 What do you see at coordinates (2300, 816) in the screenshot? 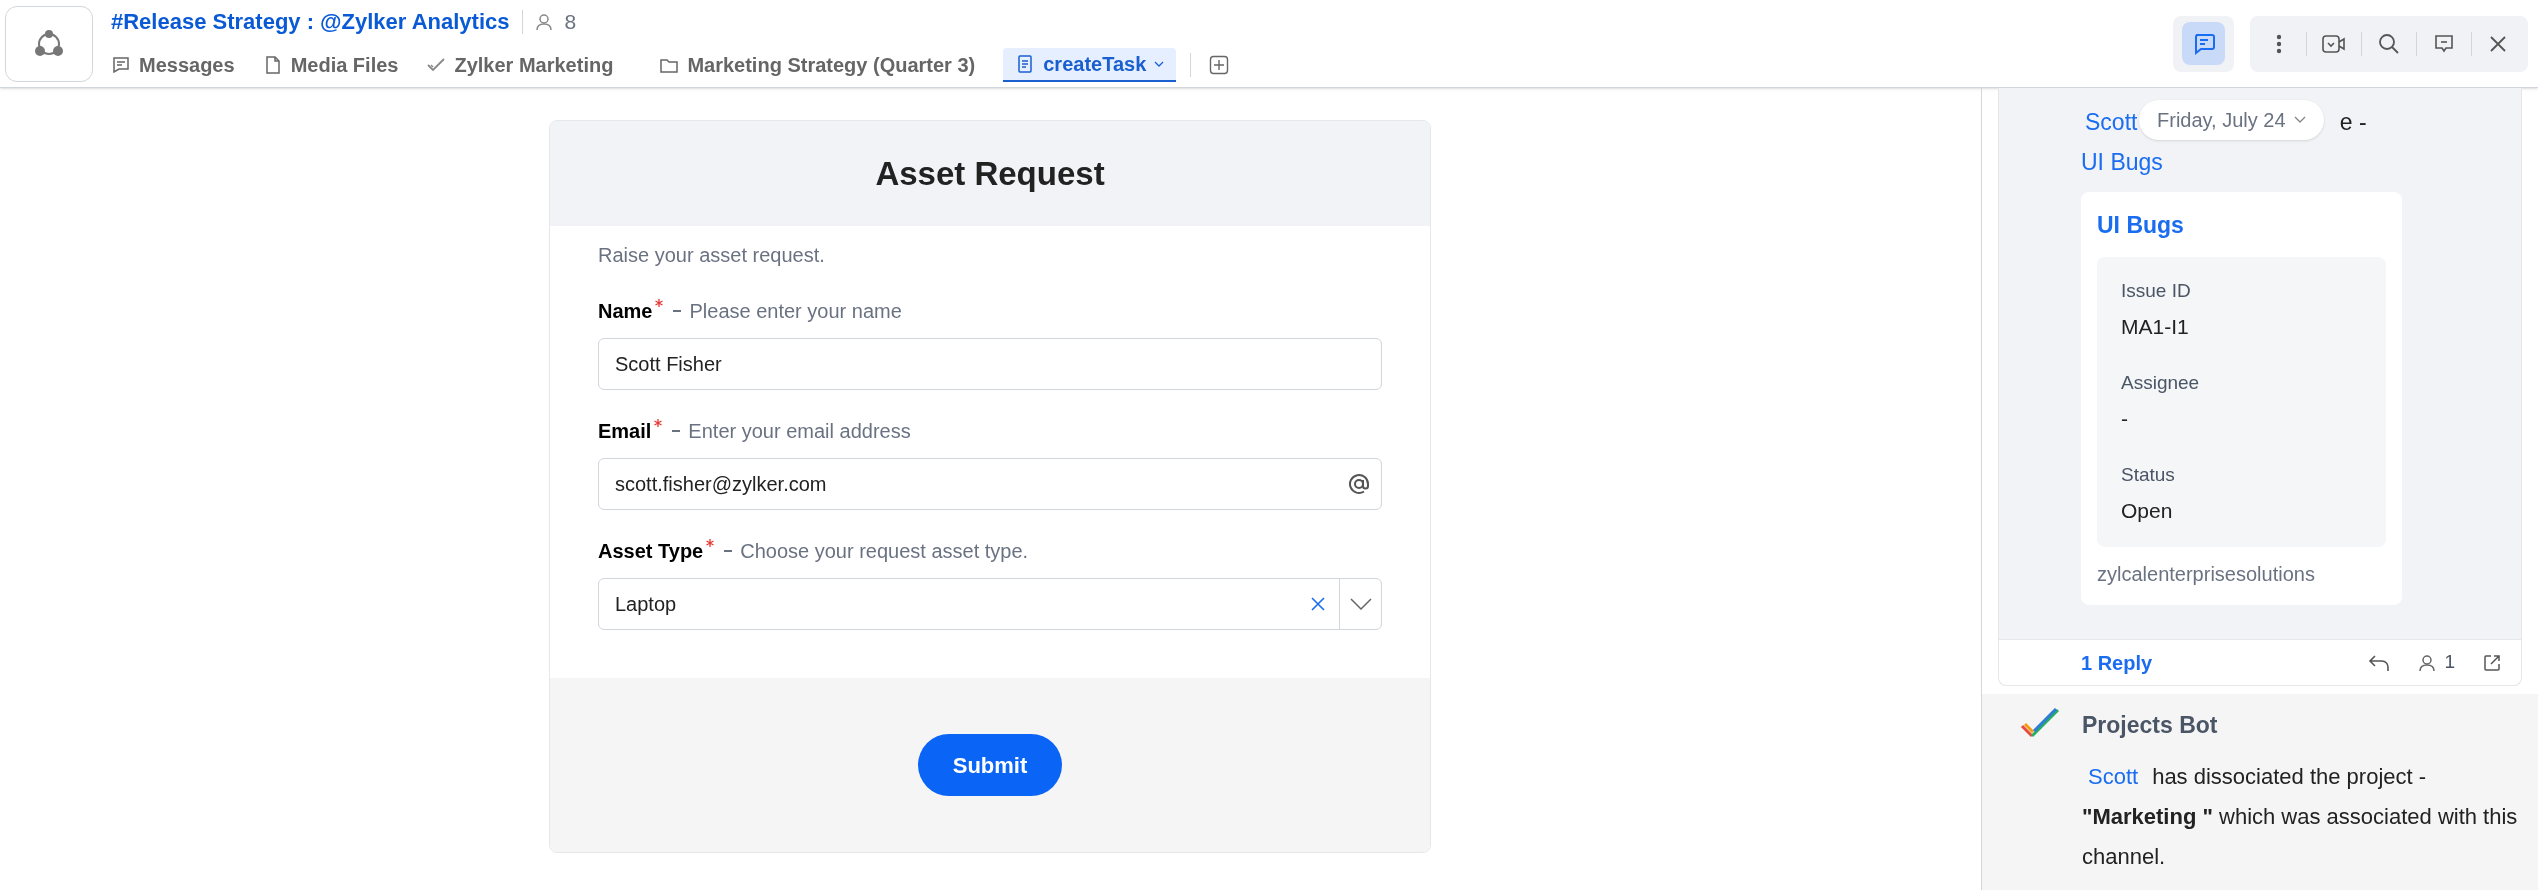
I see `bot-message: Scott has dissociated the project - "Marketing " which was associated with this channel.` at bounding box center [2300, 816].